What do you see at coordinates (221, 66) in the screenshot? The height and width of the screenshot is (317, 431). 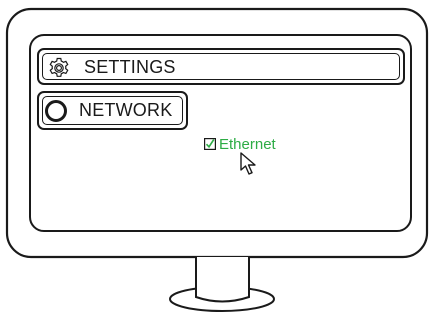 I see `settings-bar: SETTINGS` at bounding box center [221, 66].